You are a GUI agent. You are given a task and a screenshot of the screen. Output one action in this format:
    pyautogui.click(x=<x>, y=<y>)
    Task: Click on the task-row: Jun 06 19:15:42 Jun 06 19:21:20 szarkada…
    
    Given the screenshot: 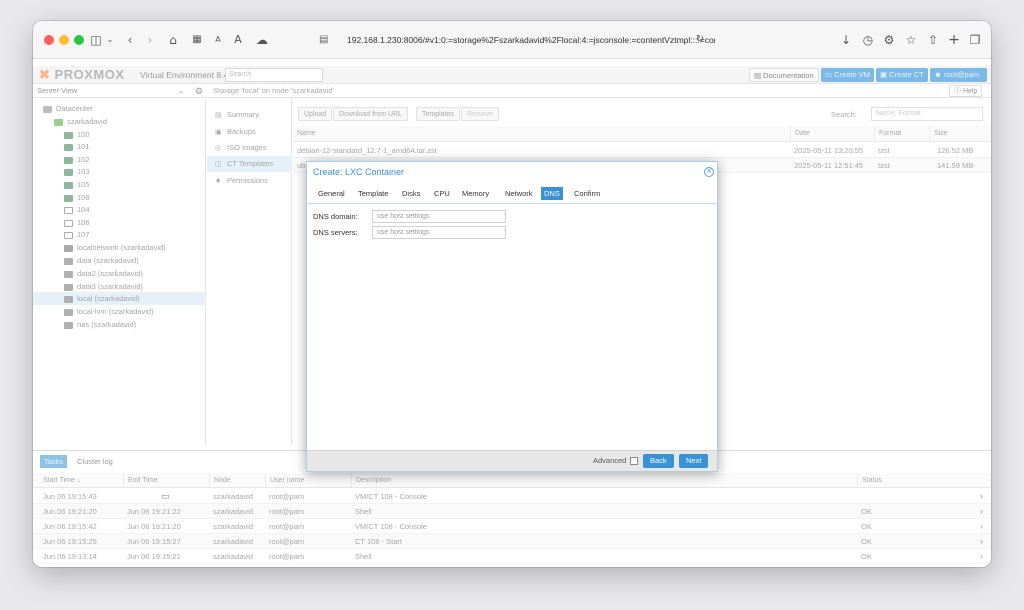 What is the action you would take?
    pyautogui.click(x=512, y=526)
    